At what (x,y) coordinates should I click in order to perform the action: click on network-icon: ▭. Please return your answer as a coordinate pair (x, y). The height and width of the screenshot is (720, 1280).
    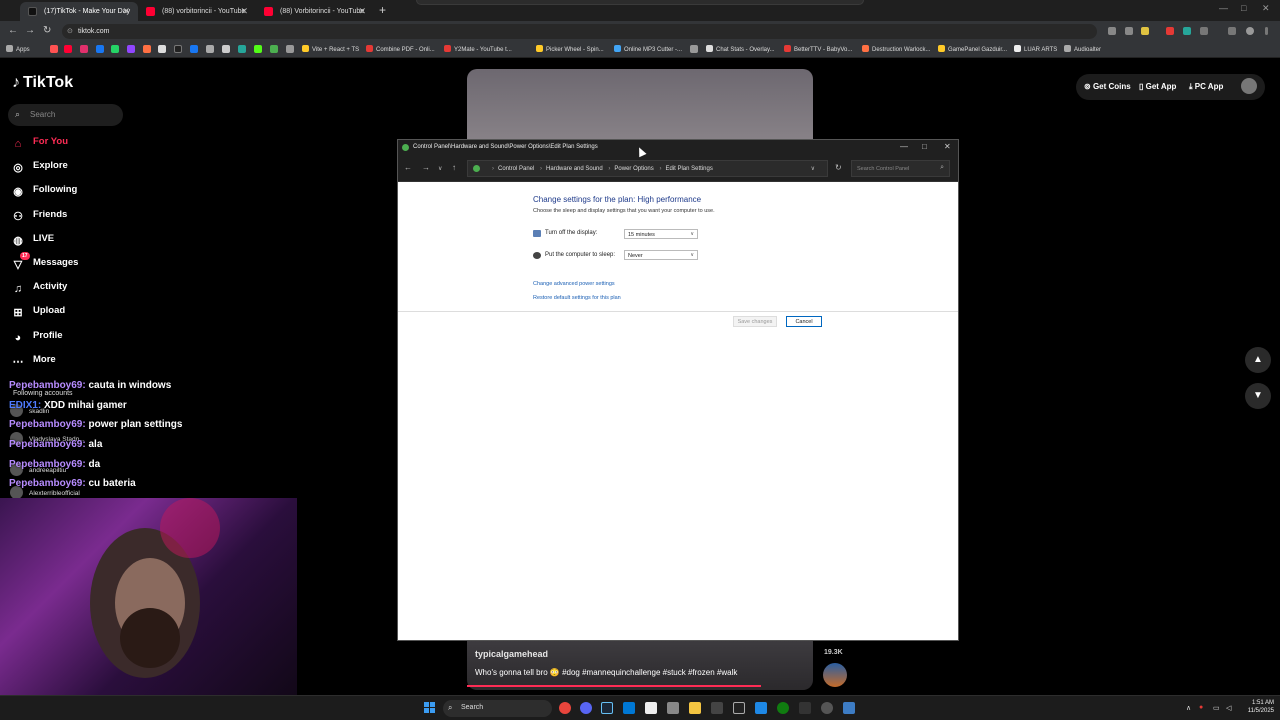
    Looking at the image, I should click on (1216, 708).